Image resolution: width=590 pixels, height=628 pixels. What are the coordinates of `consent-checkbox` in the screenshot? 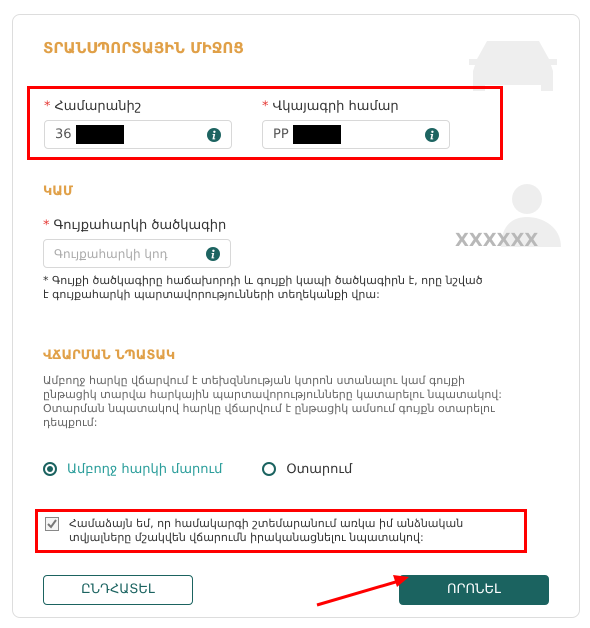 It's located at (52, 524).